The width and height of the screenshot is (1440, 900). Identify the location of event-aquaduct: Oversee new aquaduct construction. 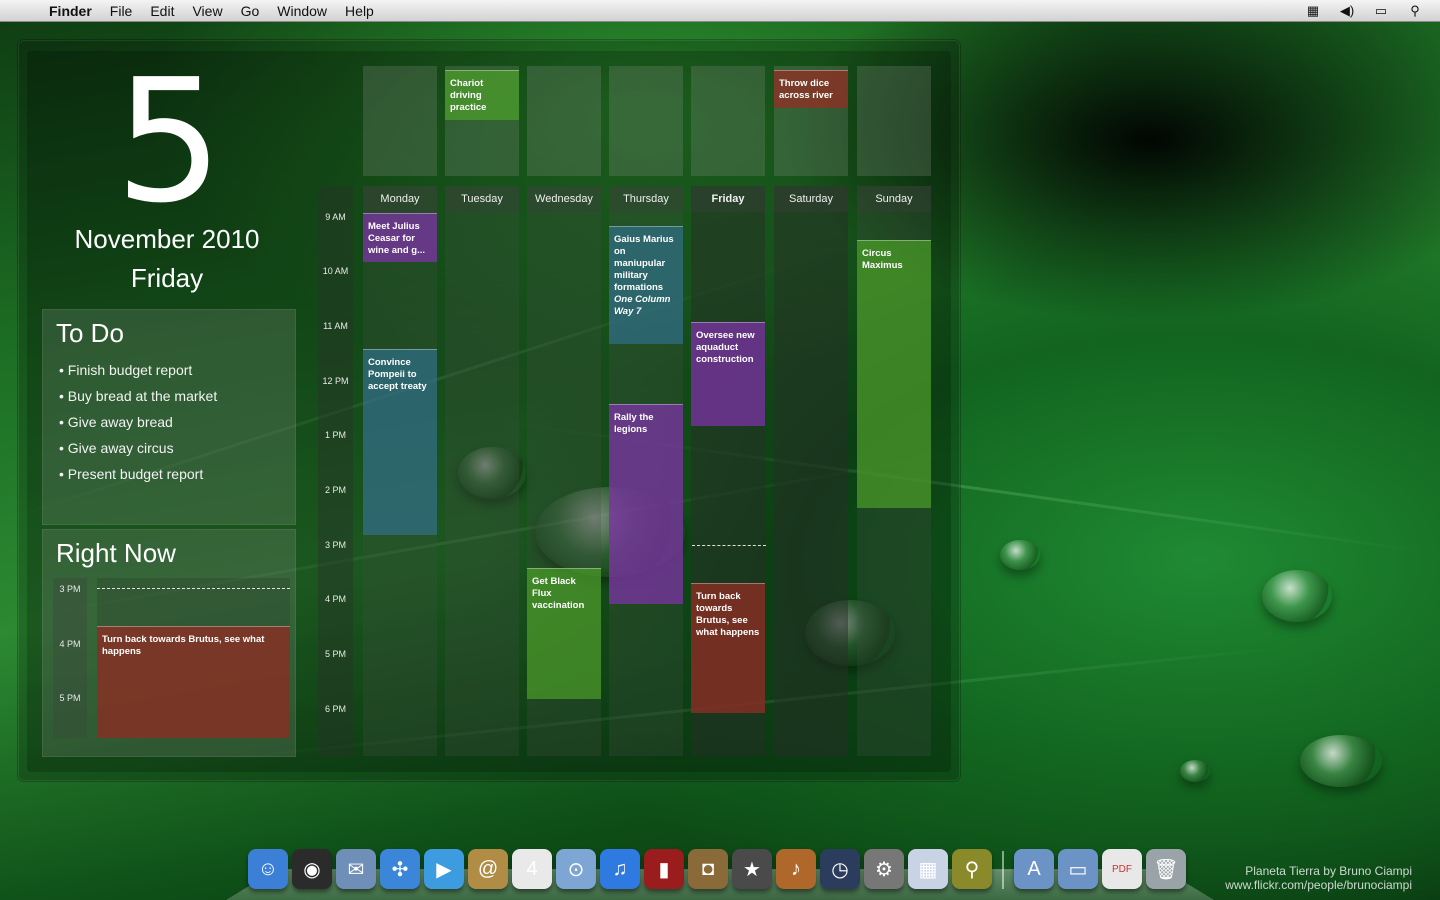
(728, 374).